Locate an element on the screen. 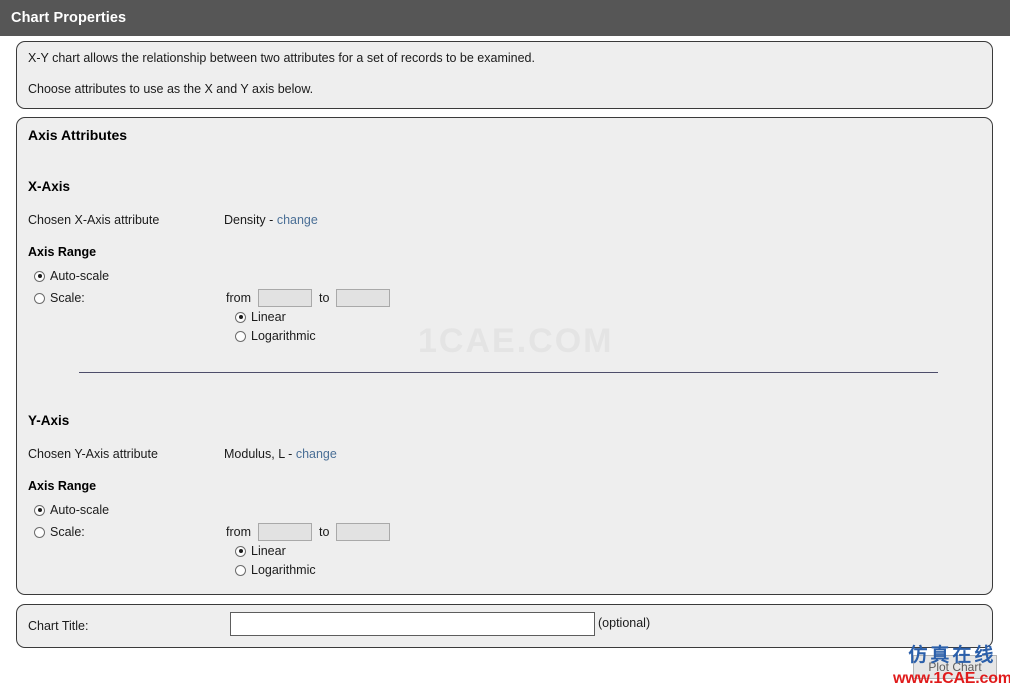  x-axis-auto-scale-radio is located at coordinates (39, 276).